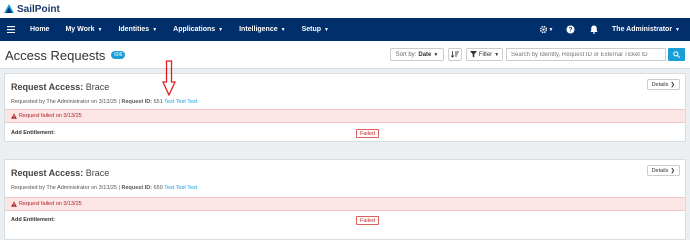 This screenshot has height=240, width=690. I want to click on filter-icon, so click(473, 54).